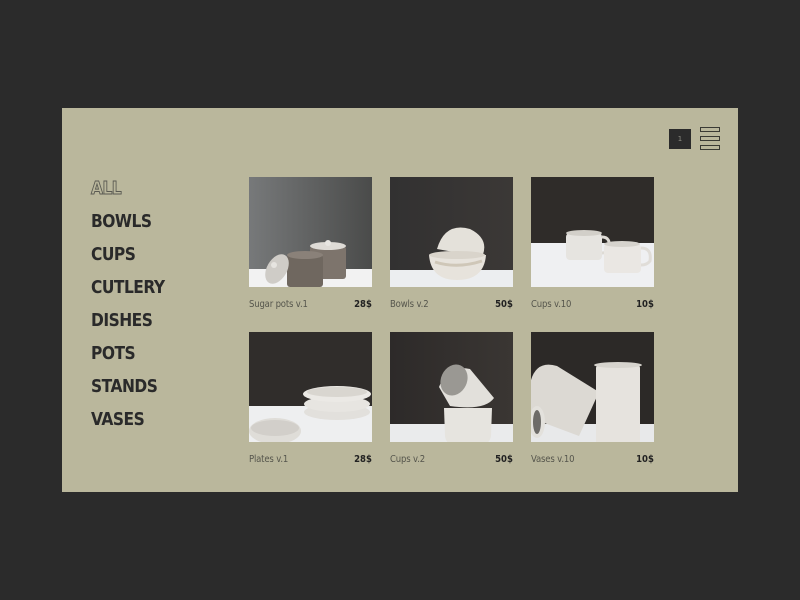 The width and height of the screenshot is (800, 600). Describe the element at coordinates (128, 386) in the screenshot. I see `category-stands: STANDS` at that location.